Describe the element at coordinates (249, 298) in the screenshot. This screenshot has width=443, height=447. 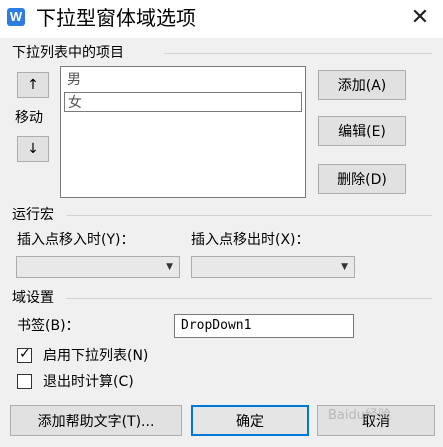
I see `field-section-divider` at that location.